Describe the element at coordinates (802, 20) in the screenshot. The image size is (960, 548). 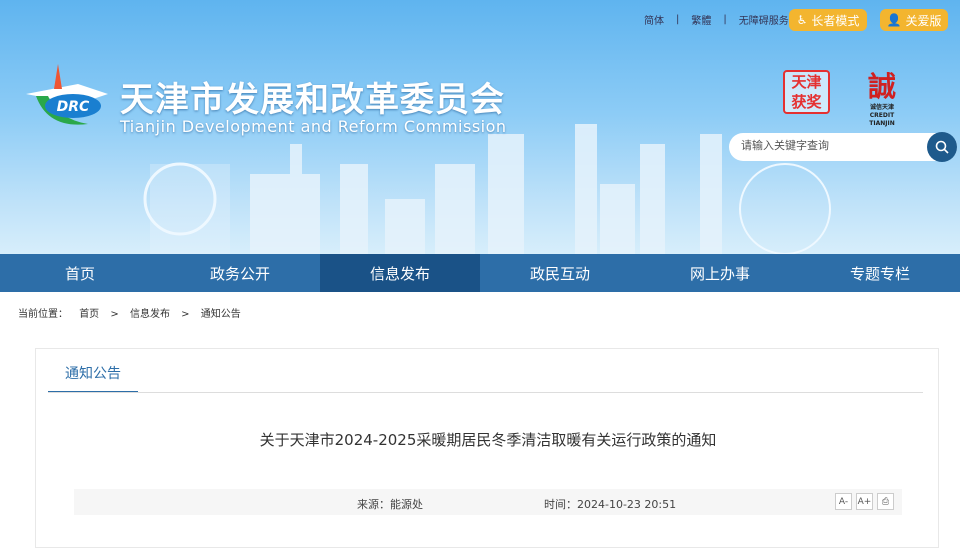
I see `elder-icon: ♿` at that location.